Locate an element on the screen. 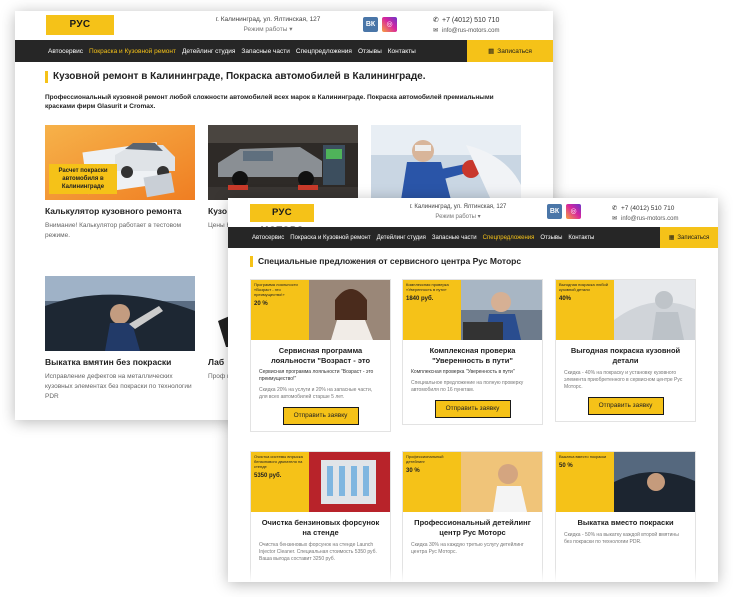 The image size is (733, 597). service-card-painting is located at coordinates (446, 162).